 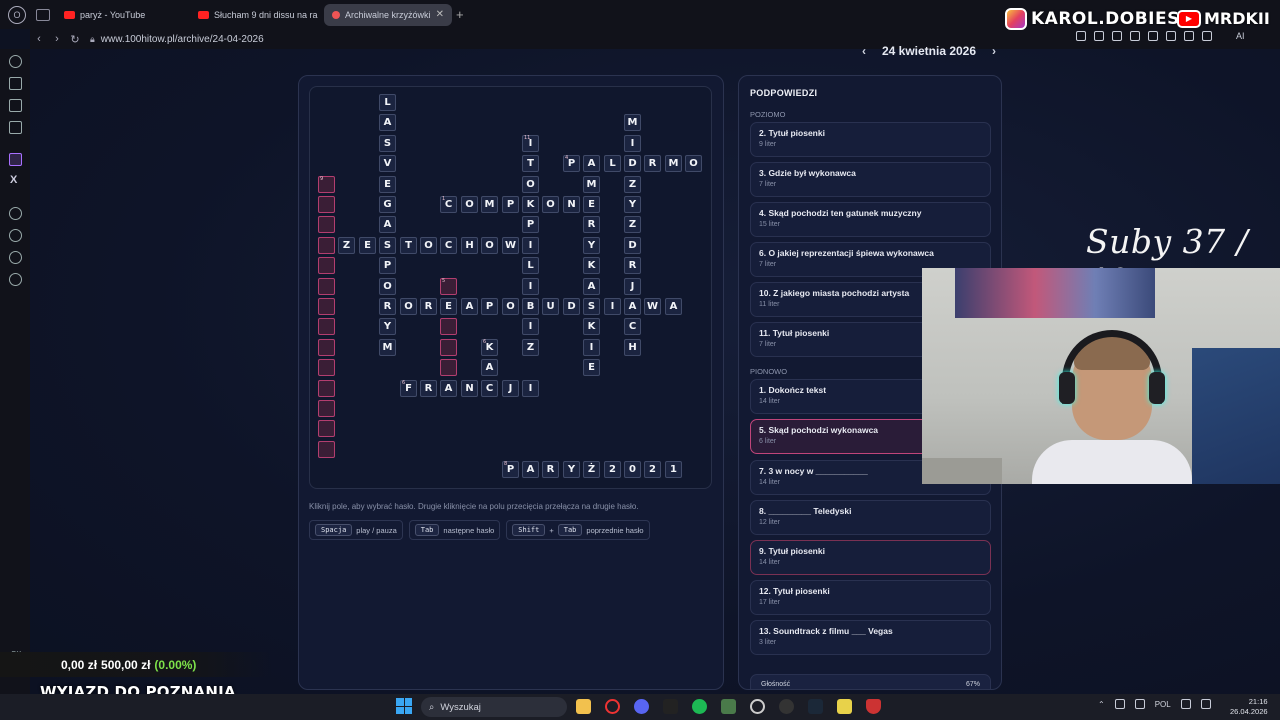 What do you see at coordinates (15, 235) in the screenshot?
I see `history-icon` at bounding box center [15, 235].